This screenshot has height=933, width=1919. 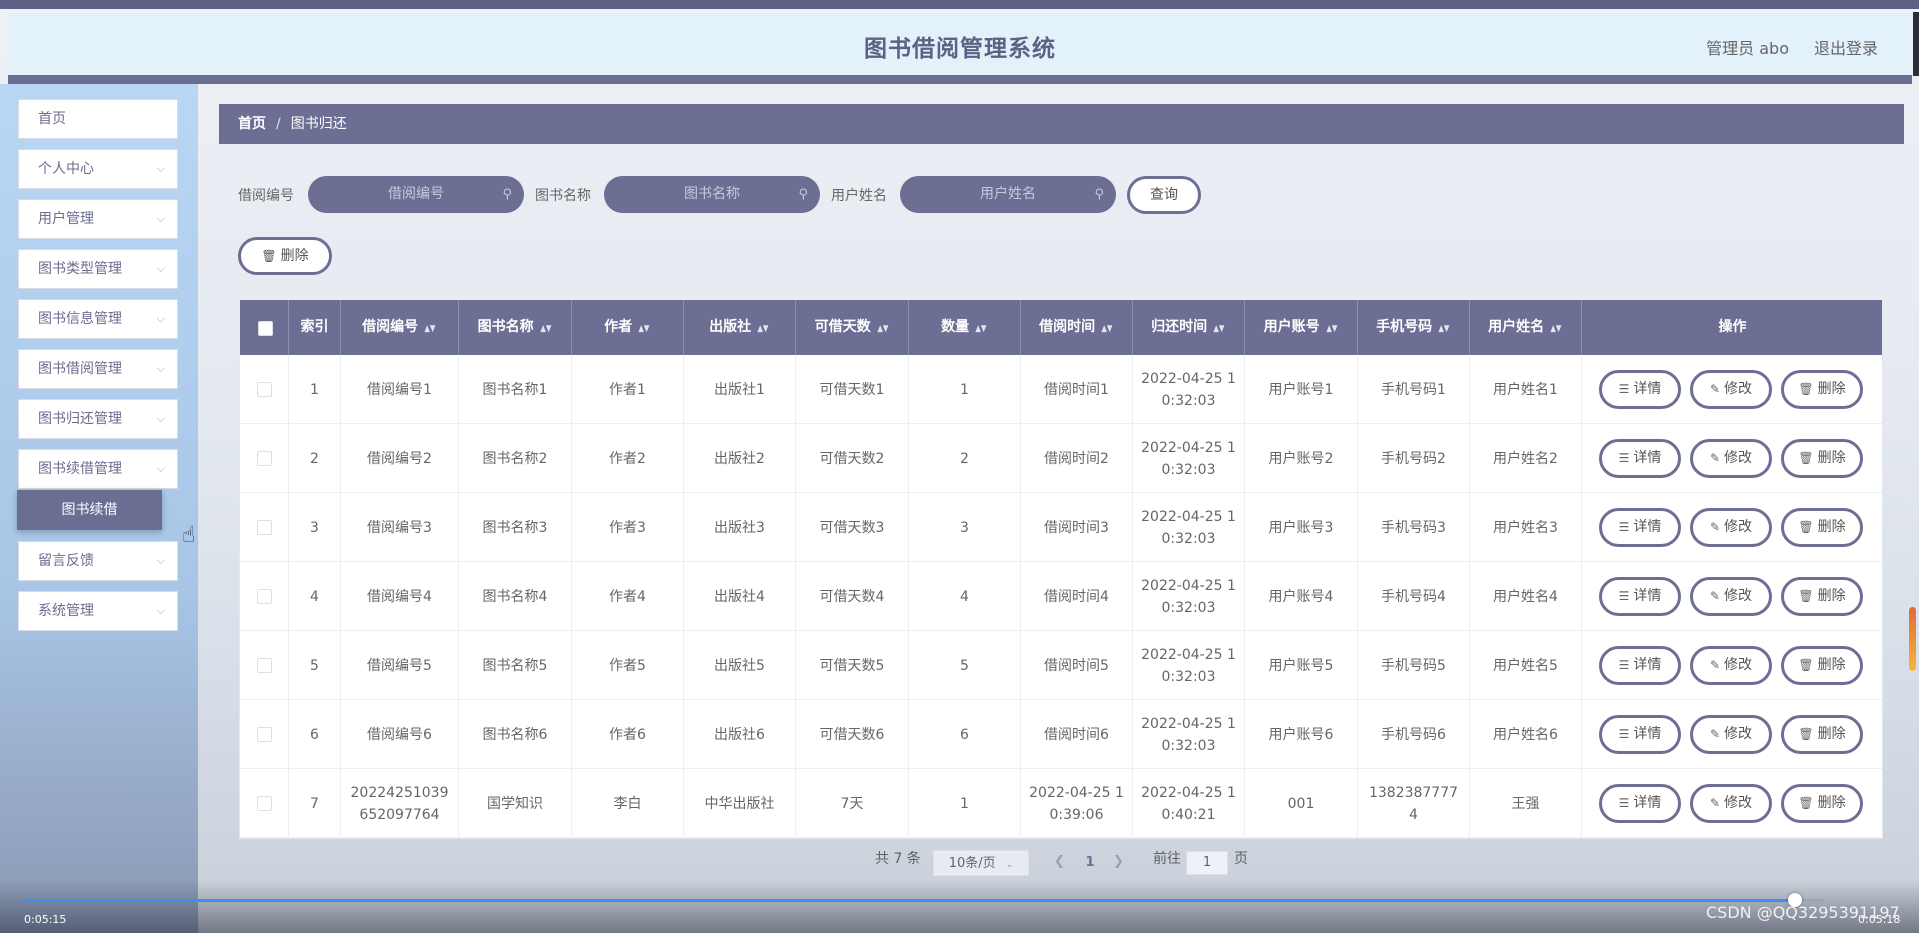 What do you see at coordinates (1414, 327) in the screenshot?
I see `th-col-10: 手机号码 ▲▼` at bounding box center [1414, 327].